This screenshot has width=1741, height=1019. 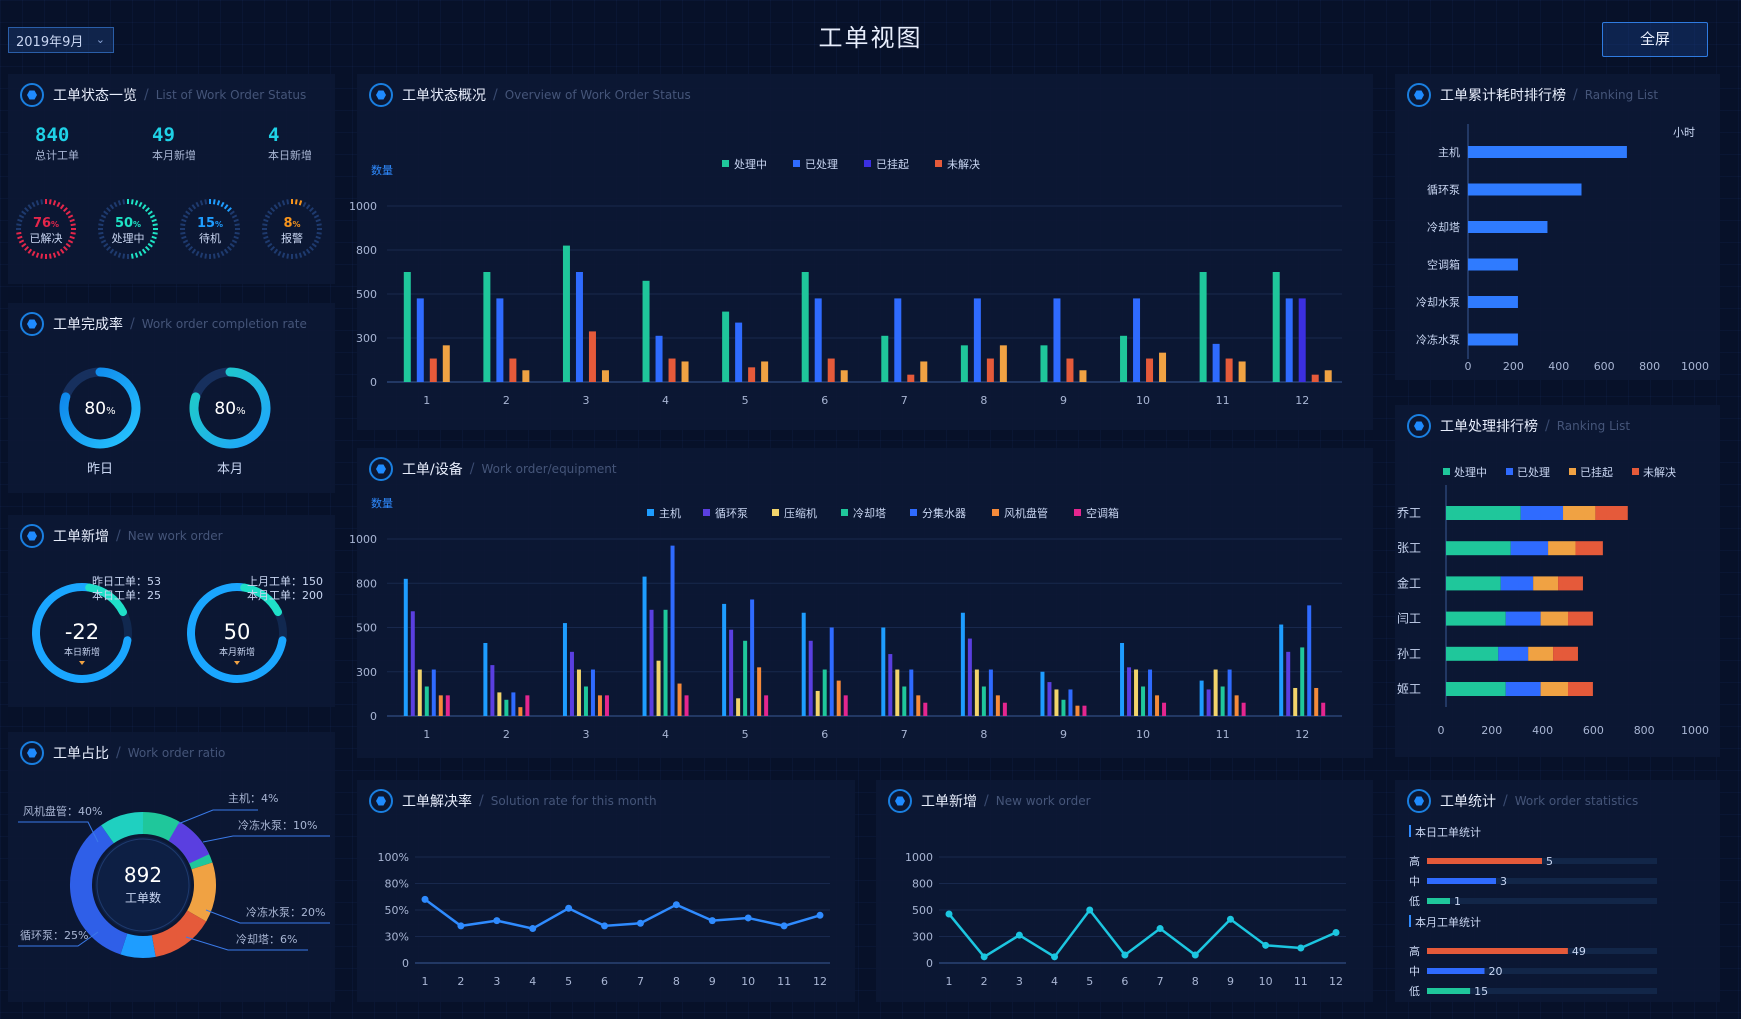 I want to click on legend-label: 未解决, so click(x=1659, y=472).